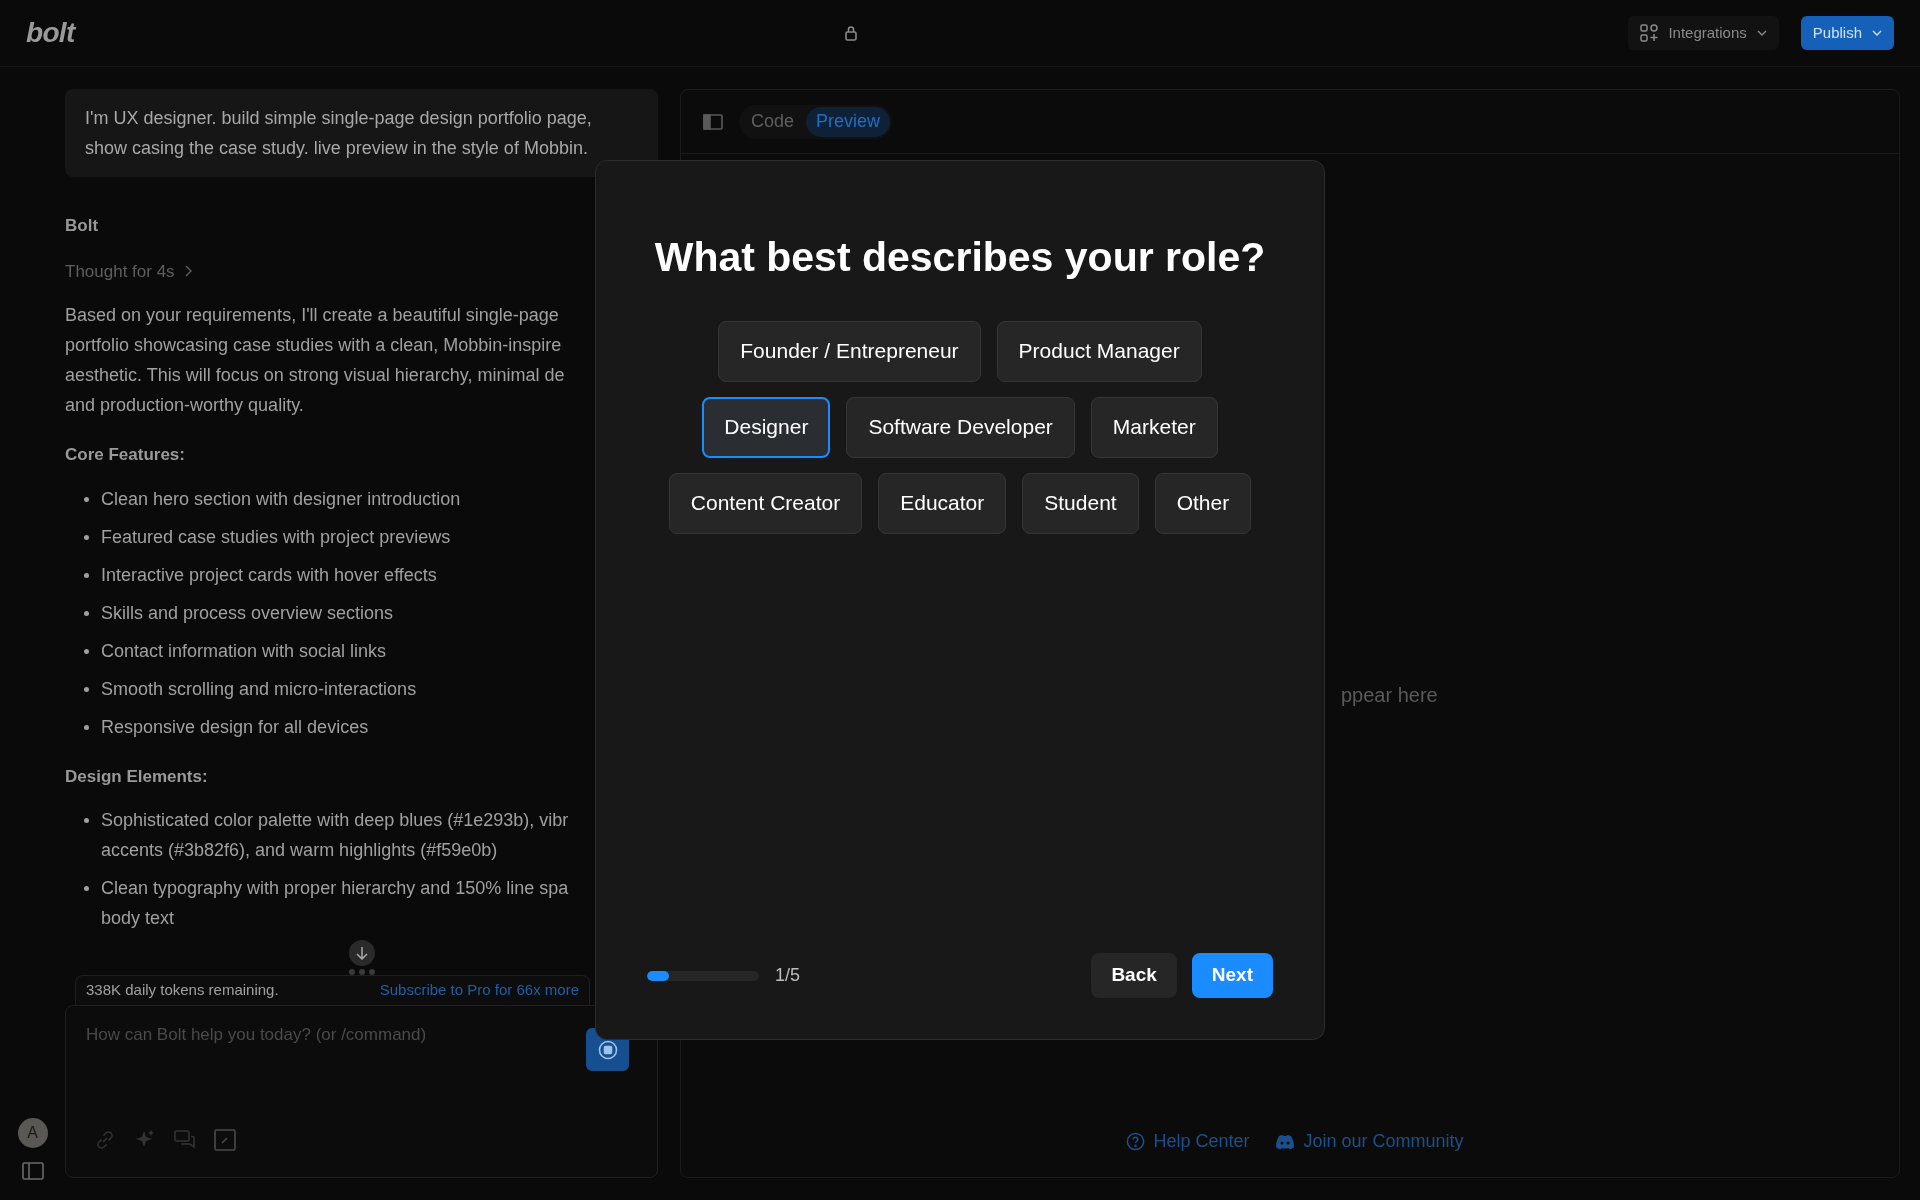 Image resolution: width=1920 pixels, height=1200 pixels. Describe the element at coordinates (50, 33) in the screenshot. I see `logo: bolt` at that location.